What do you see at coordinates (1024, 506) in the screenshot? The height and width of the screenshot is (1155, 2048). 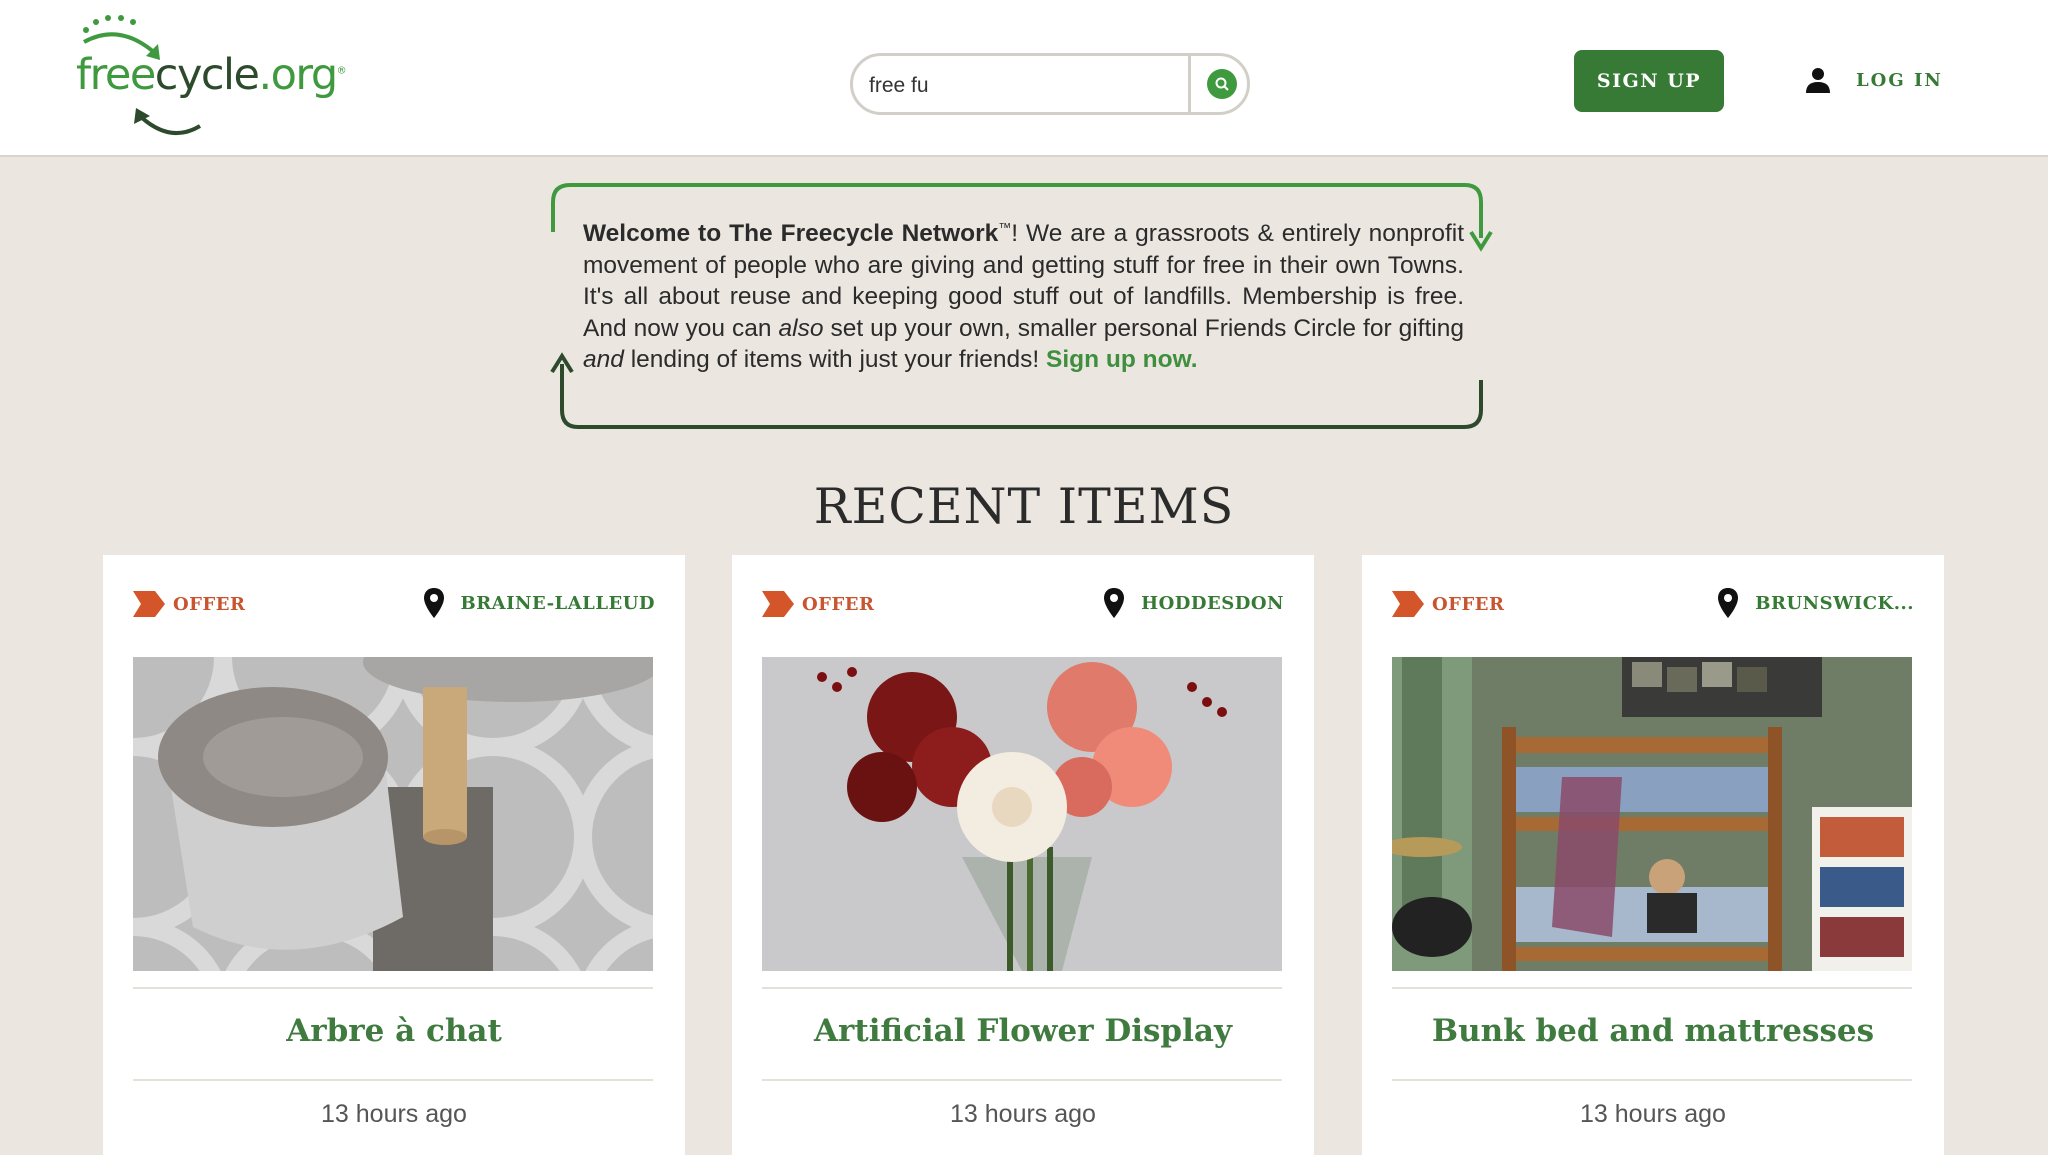 I see `recent-items-heading: RECENT ITEMS` at bounding box center [1024, 506].